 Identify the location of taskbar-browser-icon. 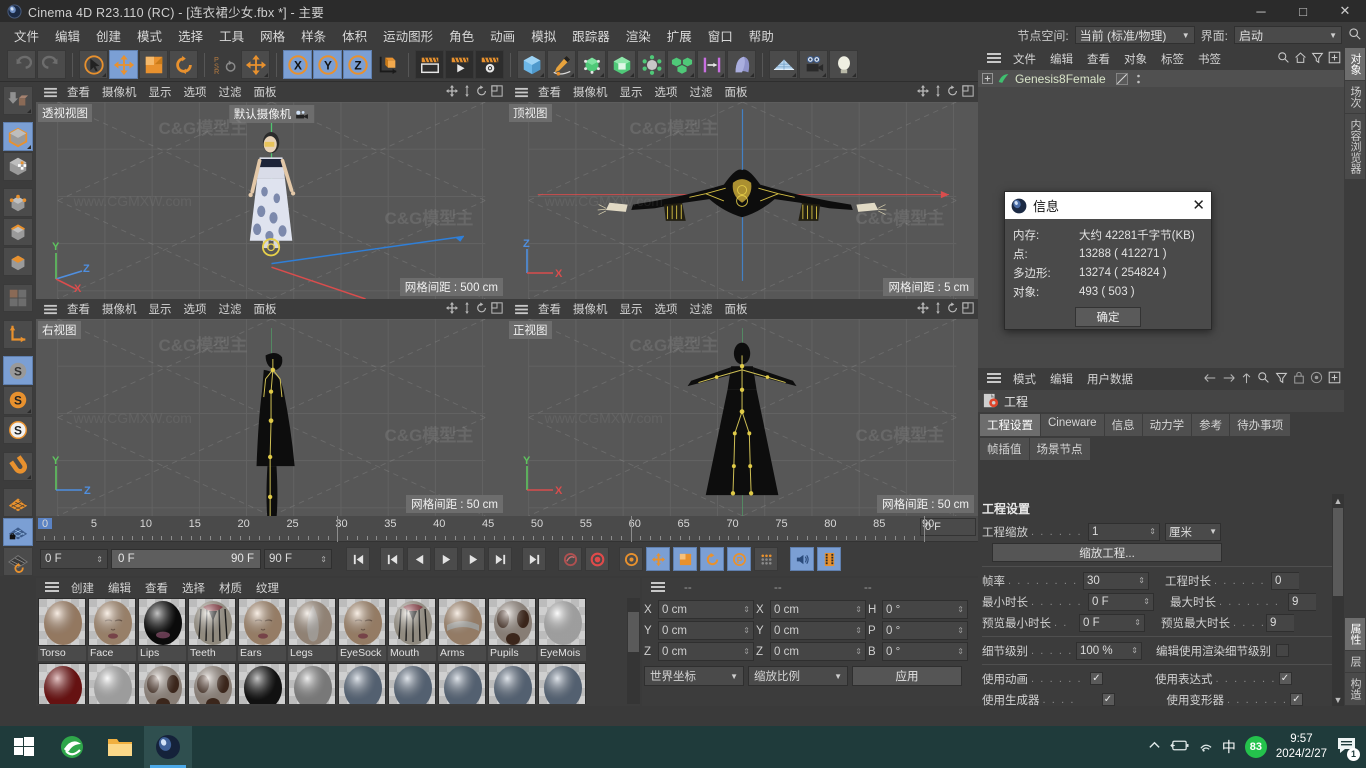
(72, 747).